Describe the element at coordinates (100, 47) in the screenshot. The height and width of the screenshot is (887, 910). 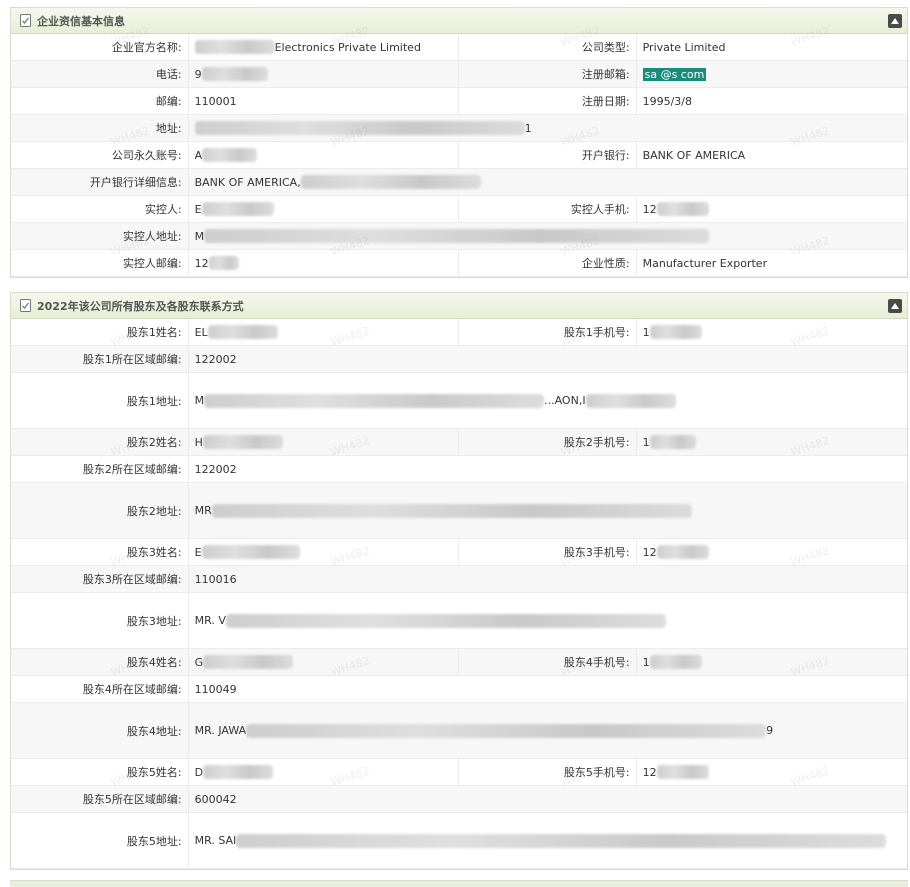
I see `field-label: 企业官方名称:` at that location.